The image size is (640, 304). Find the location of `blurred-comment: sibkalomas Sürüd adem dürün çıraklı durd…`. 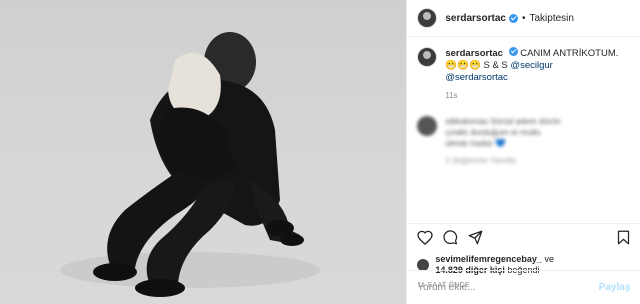

blurred-comment: sibkalomas Sürüd adem dürün çıraklı durd… is located at coordinates (523, 134).